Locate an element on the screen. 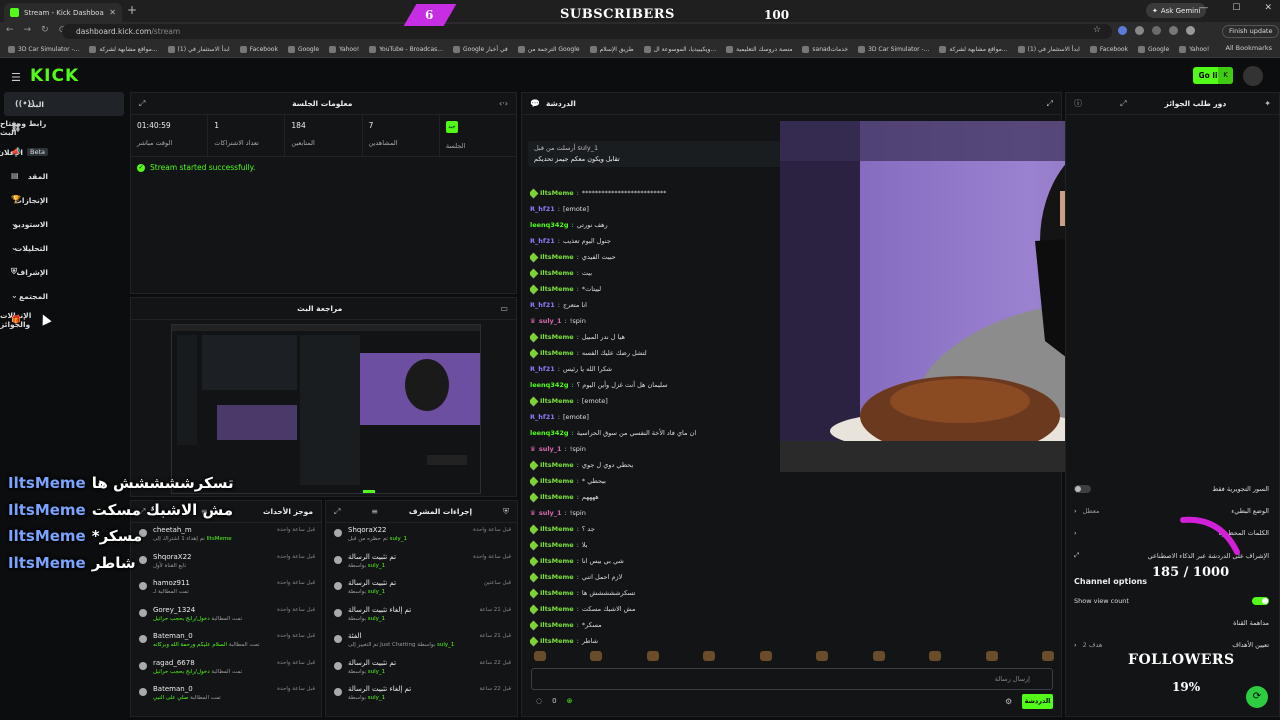  profile-icon is located at coordinates (1190, 30).